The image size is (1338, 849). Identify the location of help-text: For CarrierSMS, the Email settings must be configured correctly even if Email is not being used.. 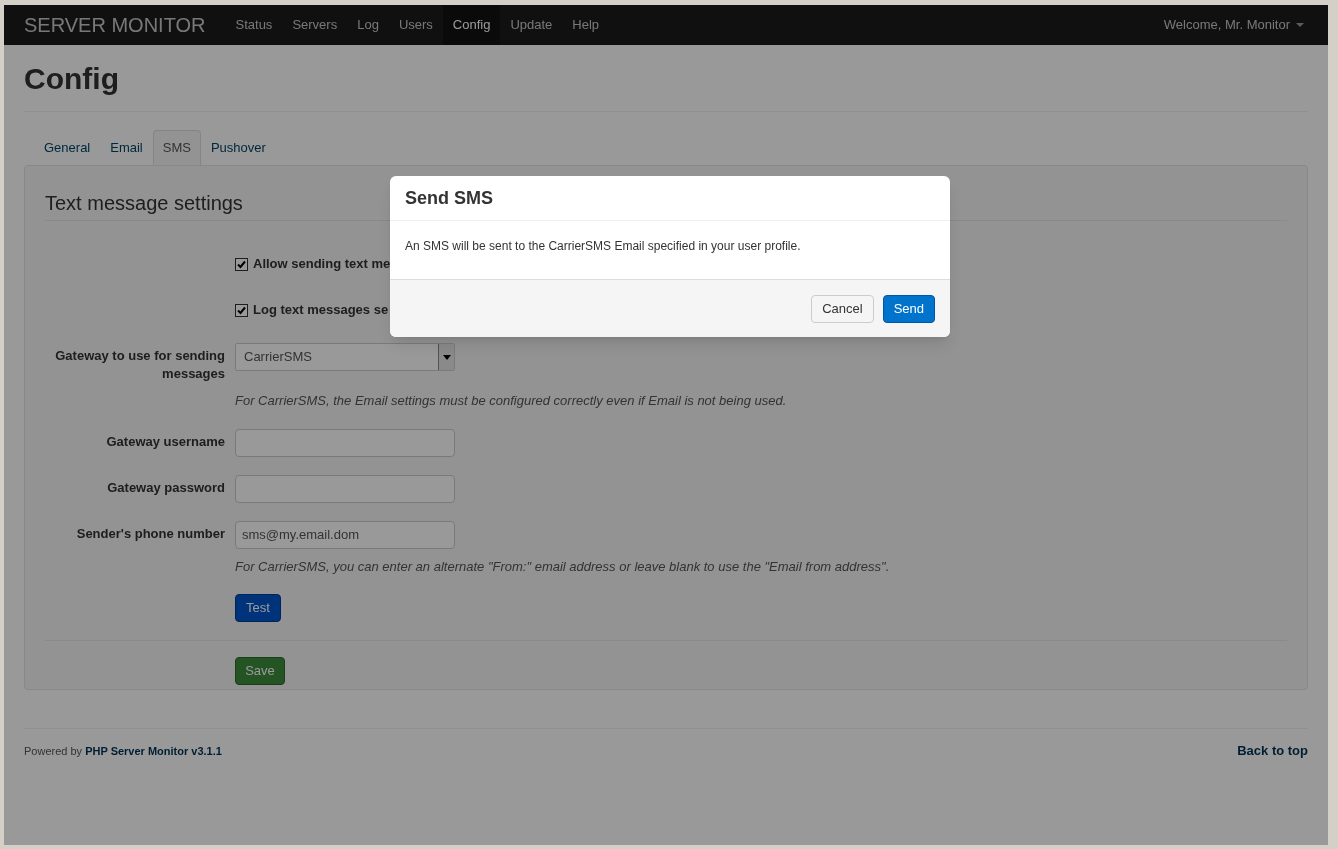
(511, 401).